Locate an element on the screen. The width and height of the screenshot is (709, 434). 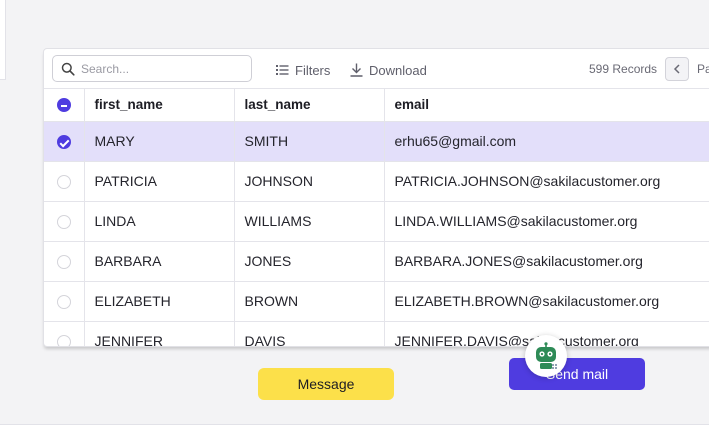
assistant-bot-button is located at coordinates (546, 356).